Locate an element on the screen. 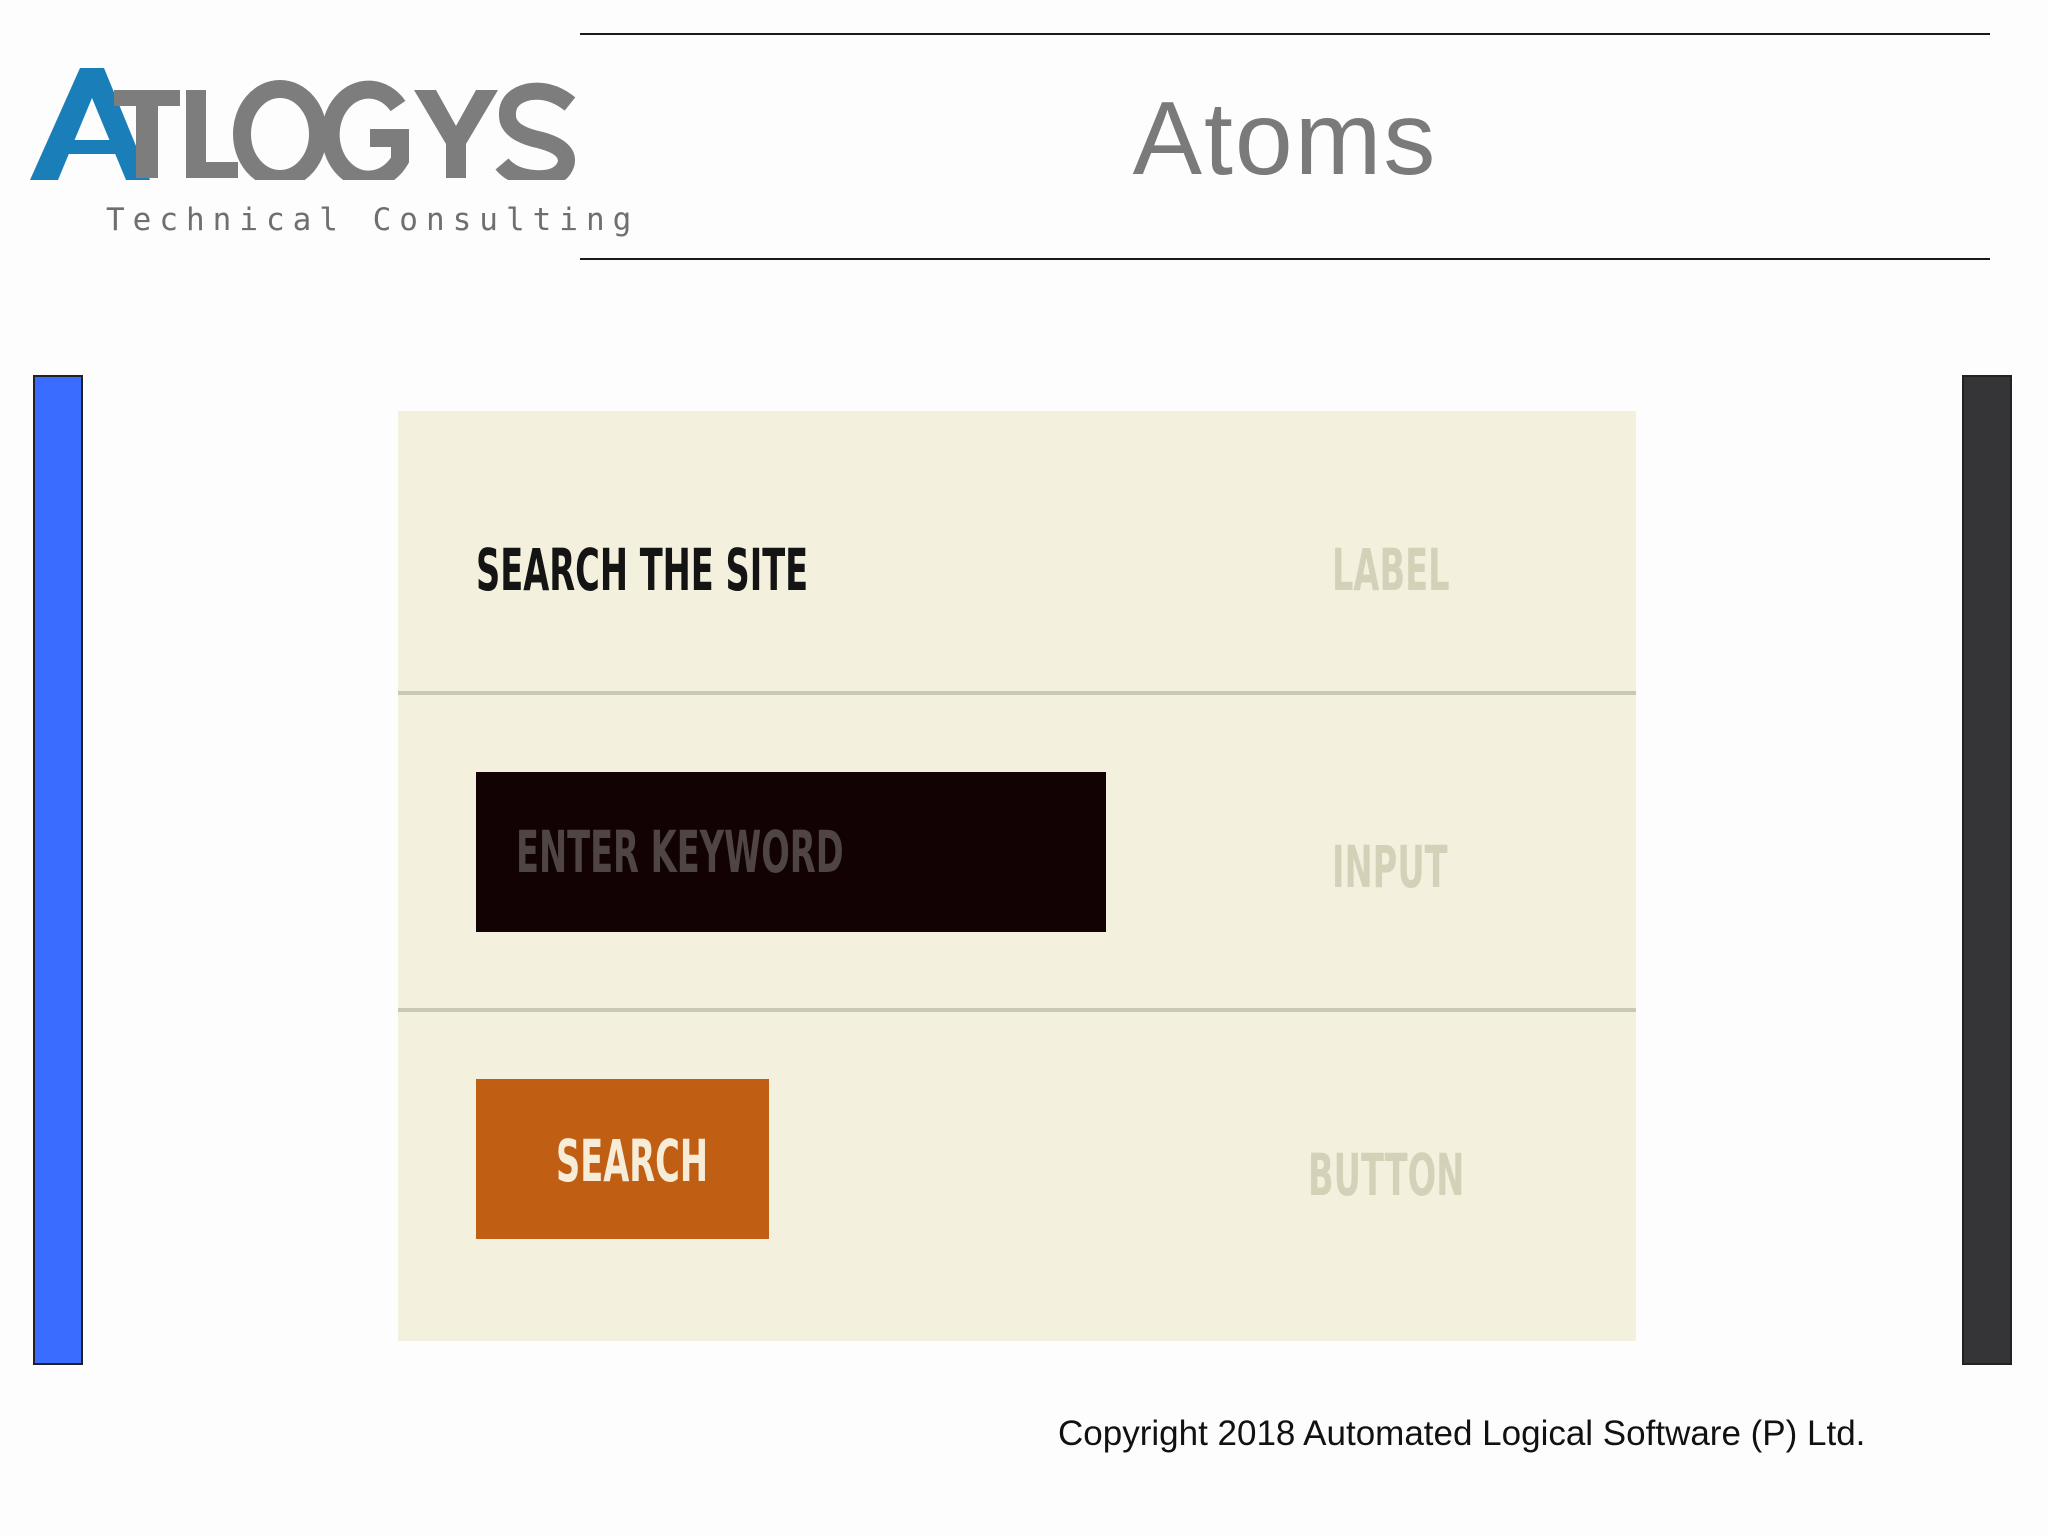  atom-name-input: INPUT is located at coordinates (1390, 867).